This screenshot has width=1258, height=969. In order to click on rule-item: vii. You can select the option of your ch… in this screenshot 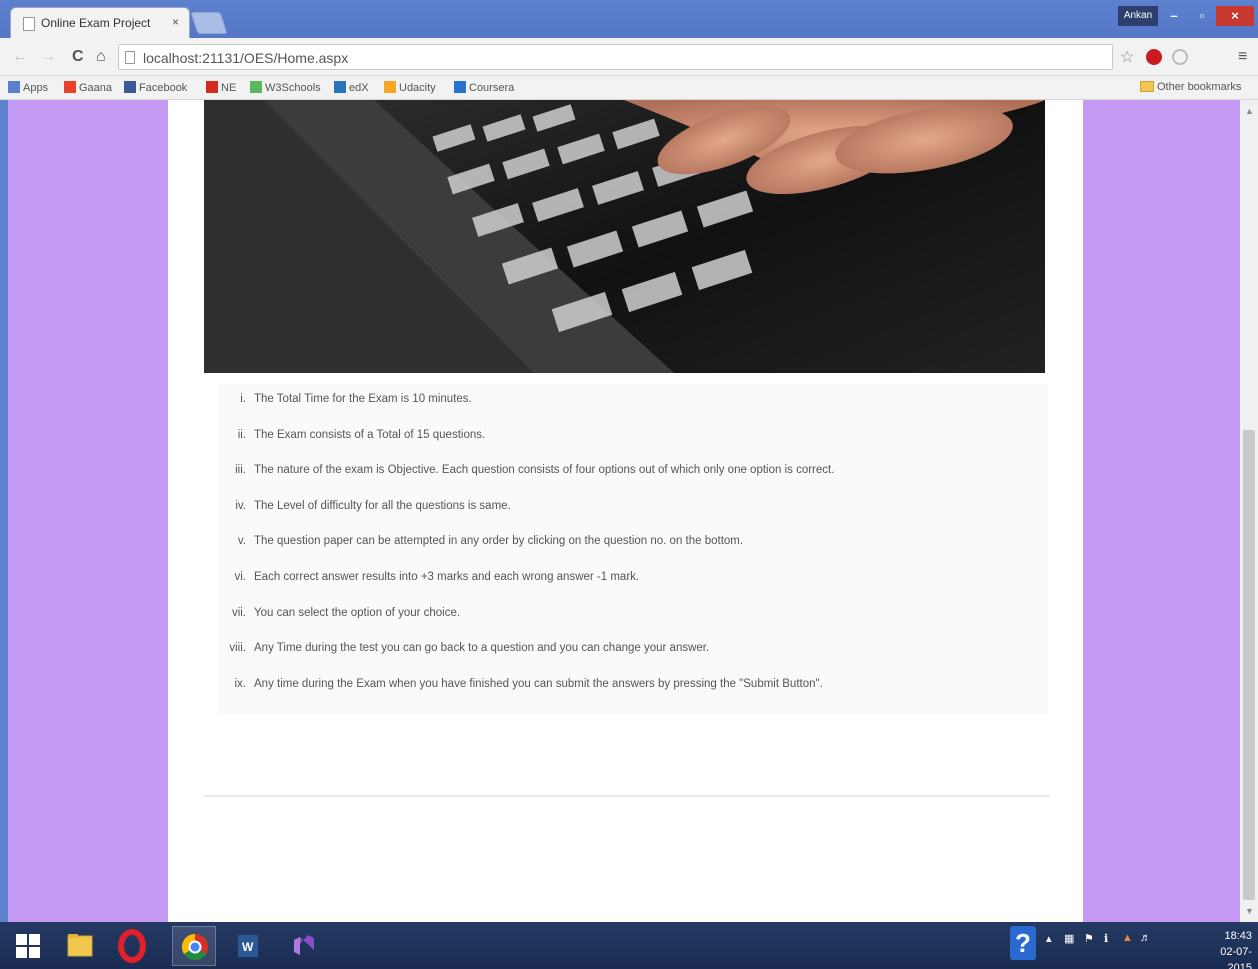, I will do `click(346, 612)`.